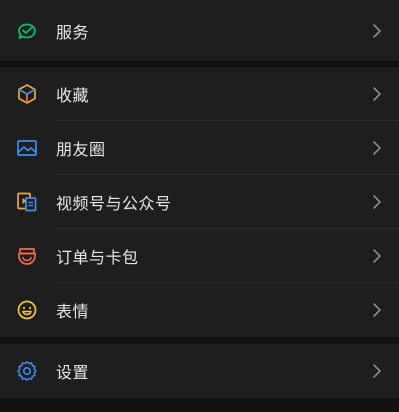 This screenshot has width=399, height=412. What do you see at coordinates (114, 203) in the screenshot?
I see `menu-item-label: 视频号与公众号` at bounding box center [114, 203].